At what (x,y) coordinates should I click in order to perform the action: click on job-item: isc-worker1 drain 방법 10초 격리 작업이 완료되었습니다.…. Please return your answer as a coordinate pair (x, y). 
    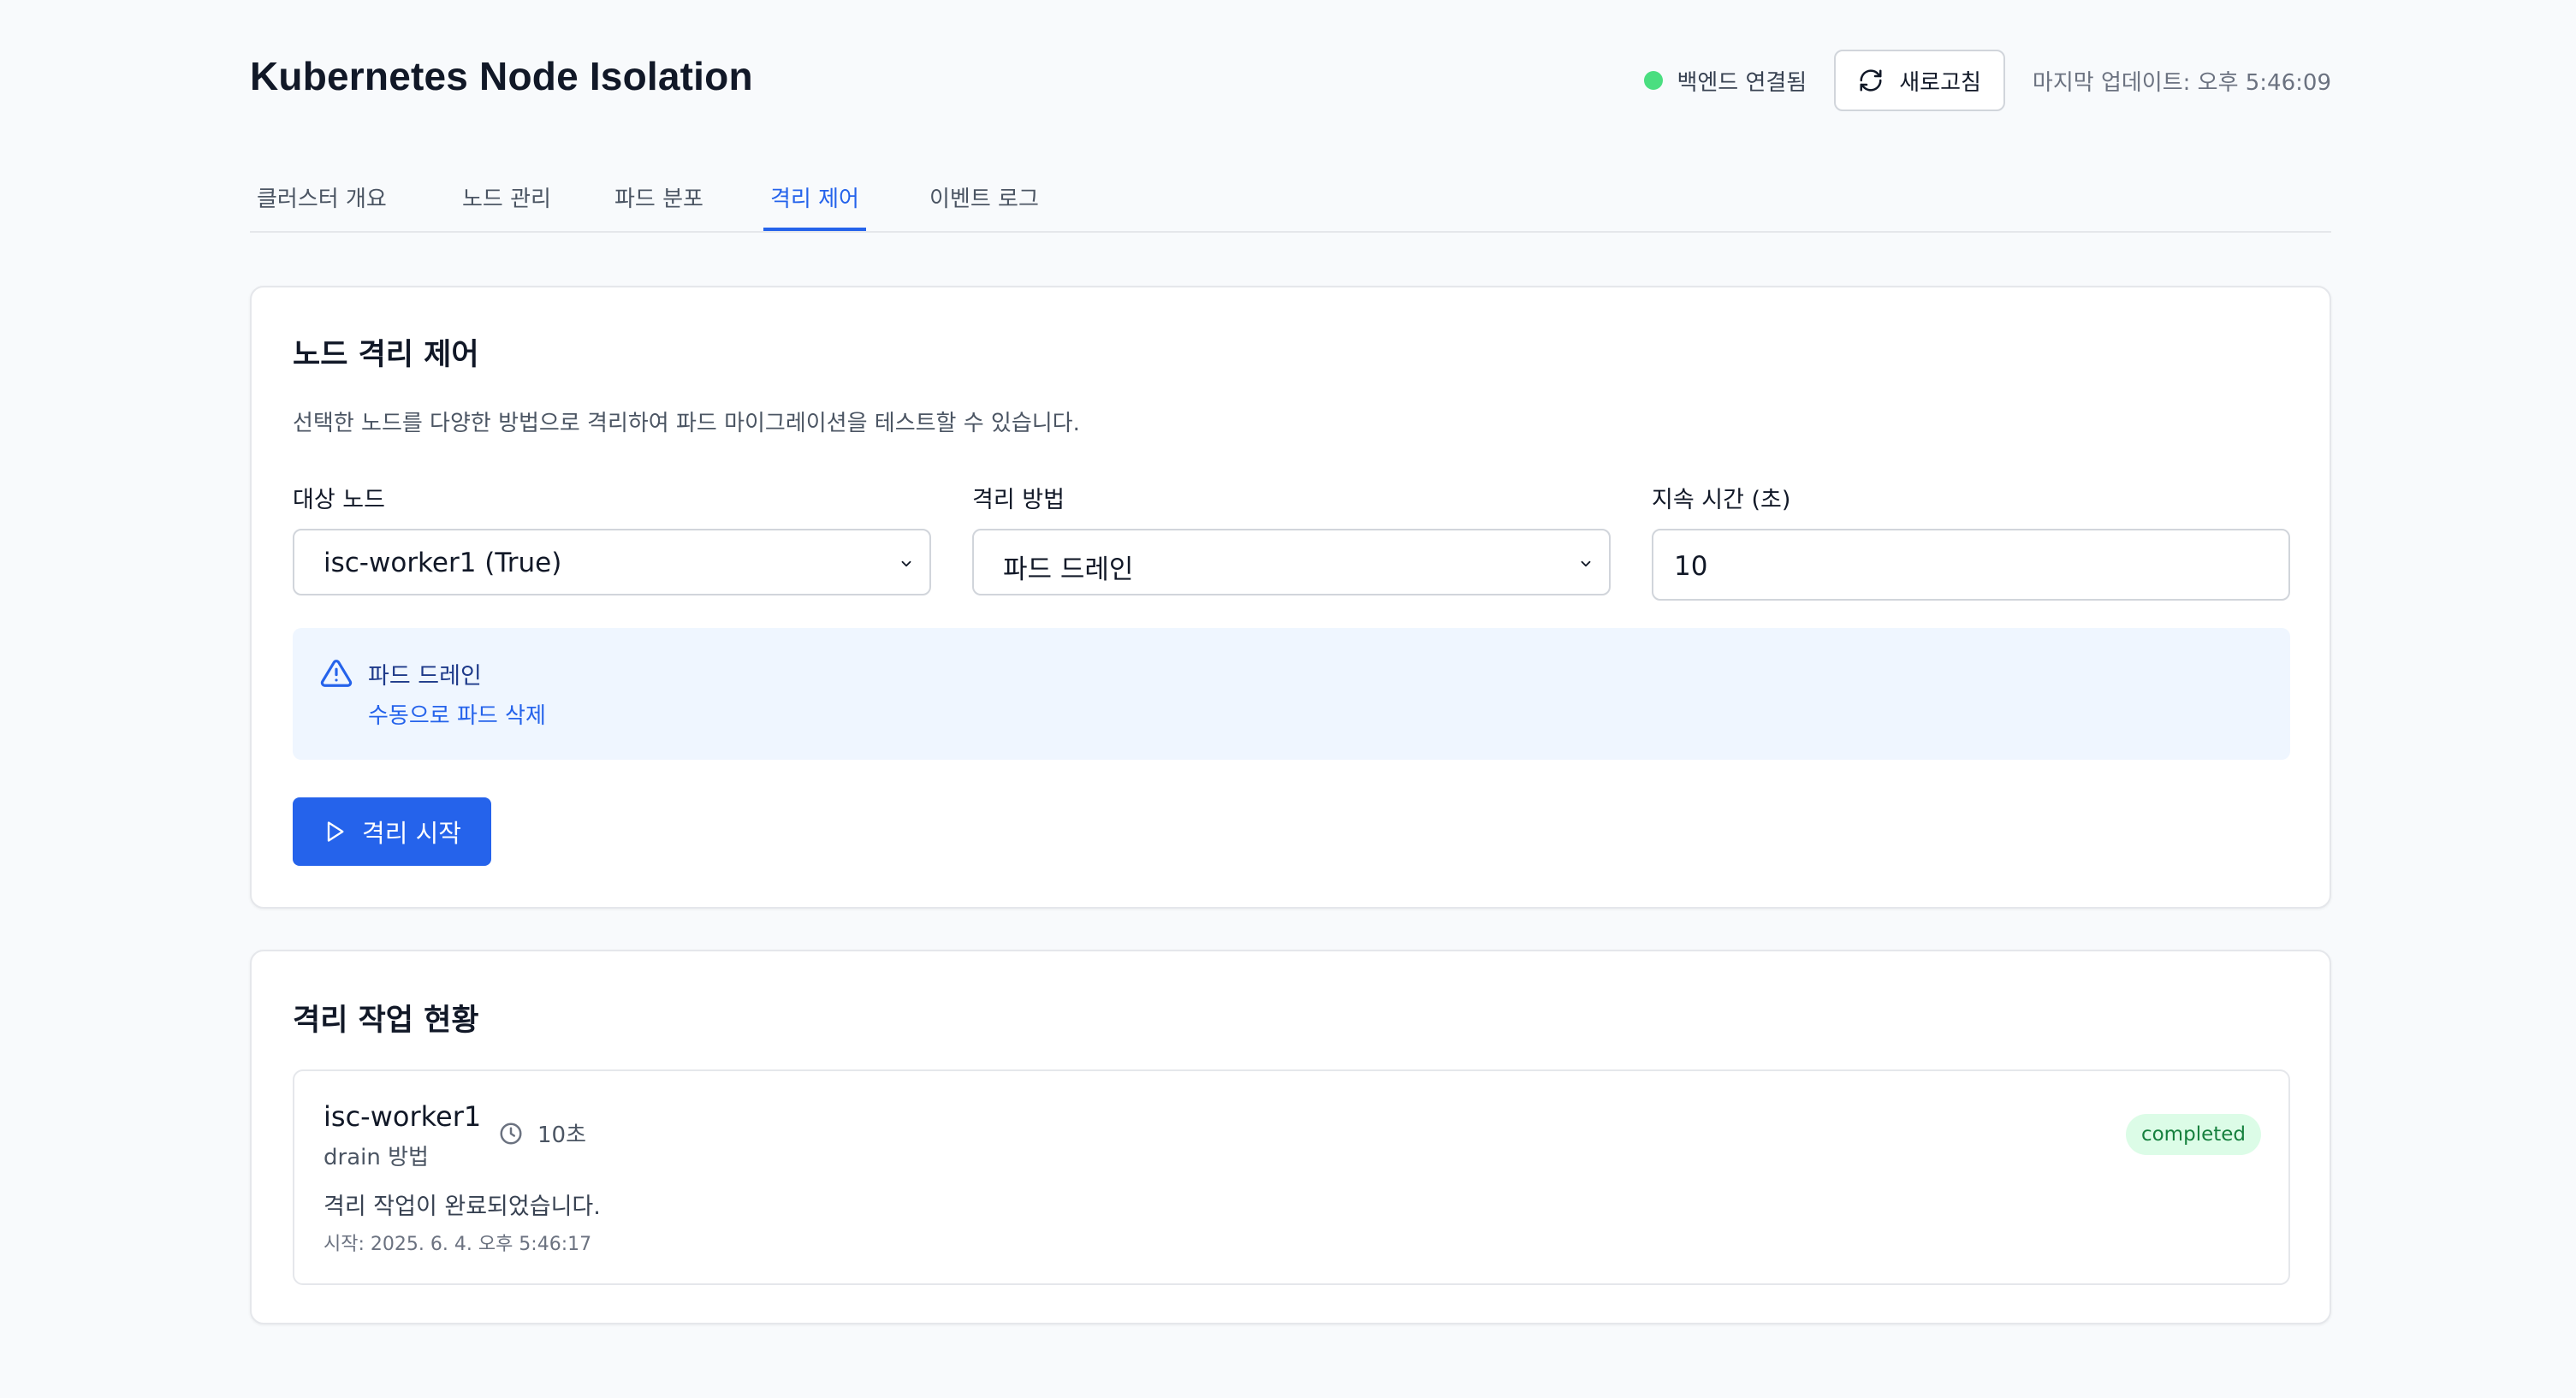
    Looking at the image, I should click on (1291, 1177).